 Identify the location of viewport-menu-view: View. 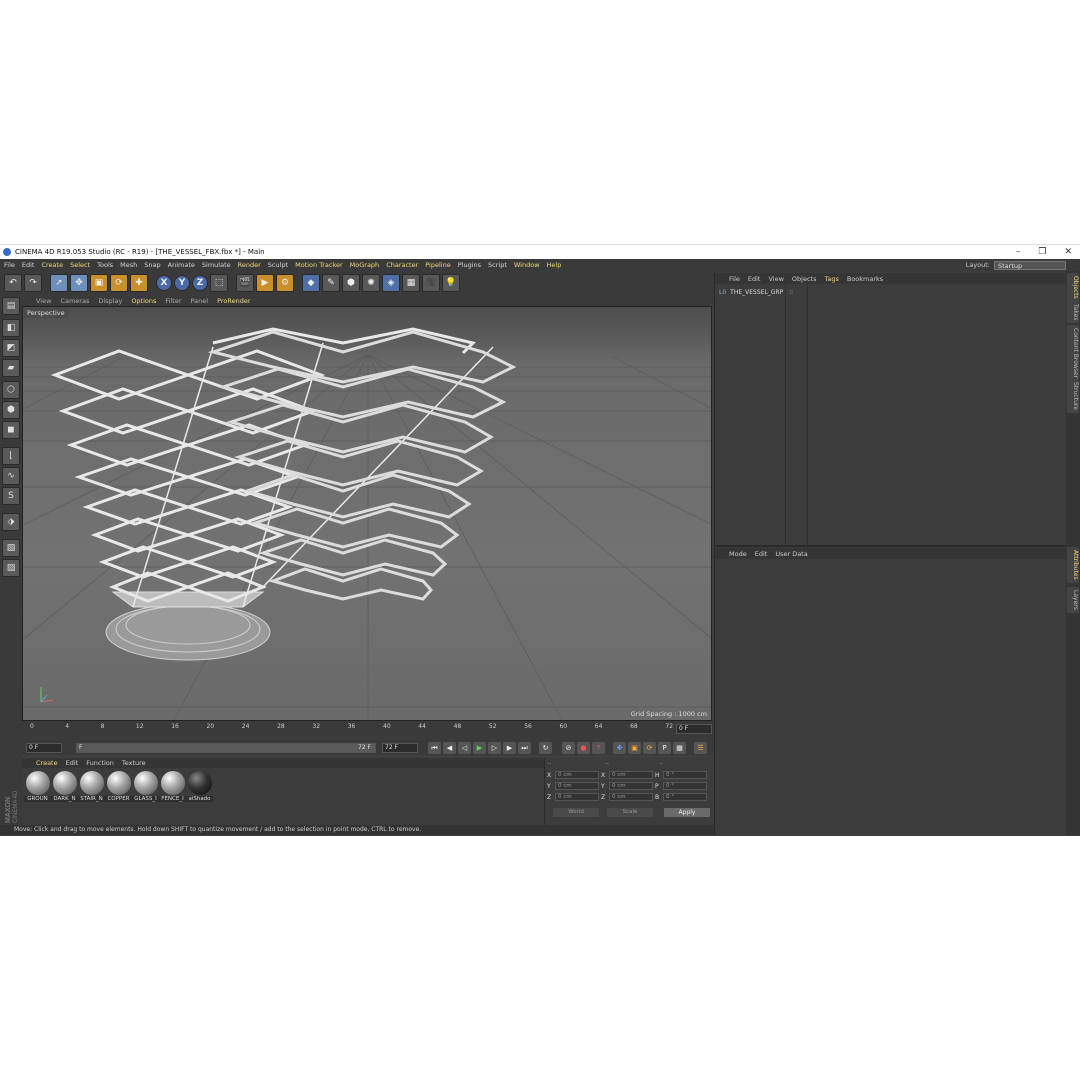
(43, 301).